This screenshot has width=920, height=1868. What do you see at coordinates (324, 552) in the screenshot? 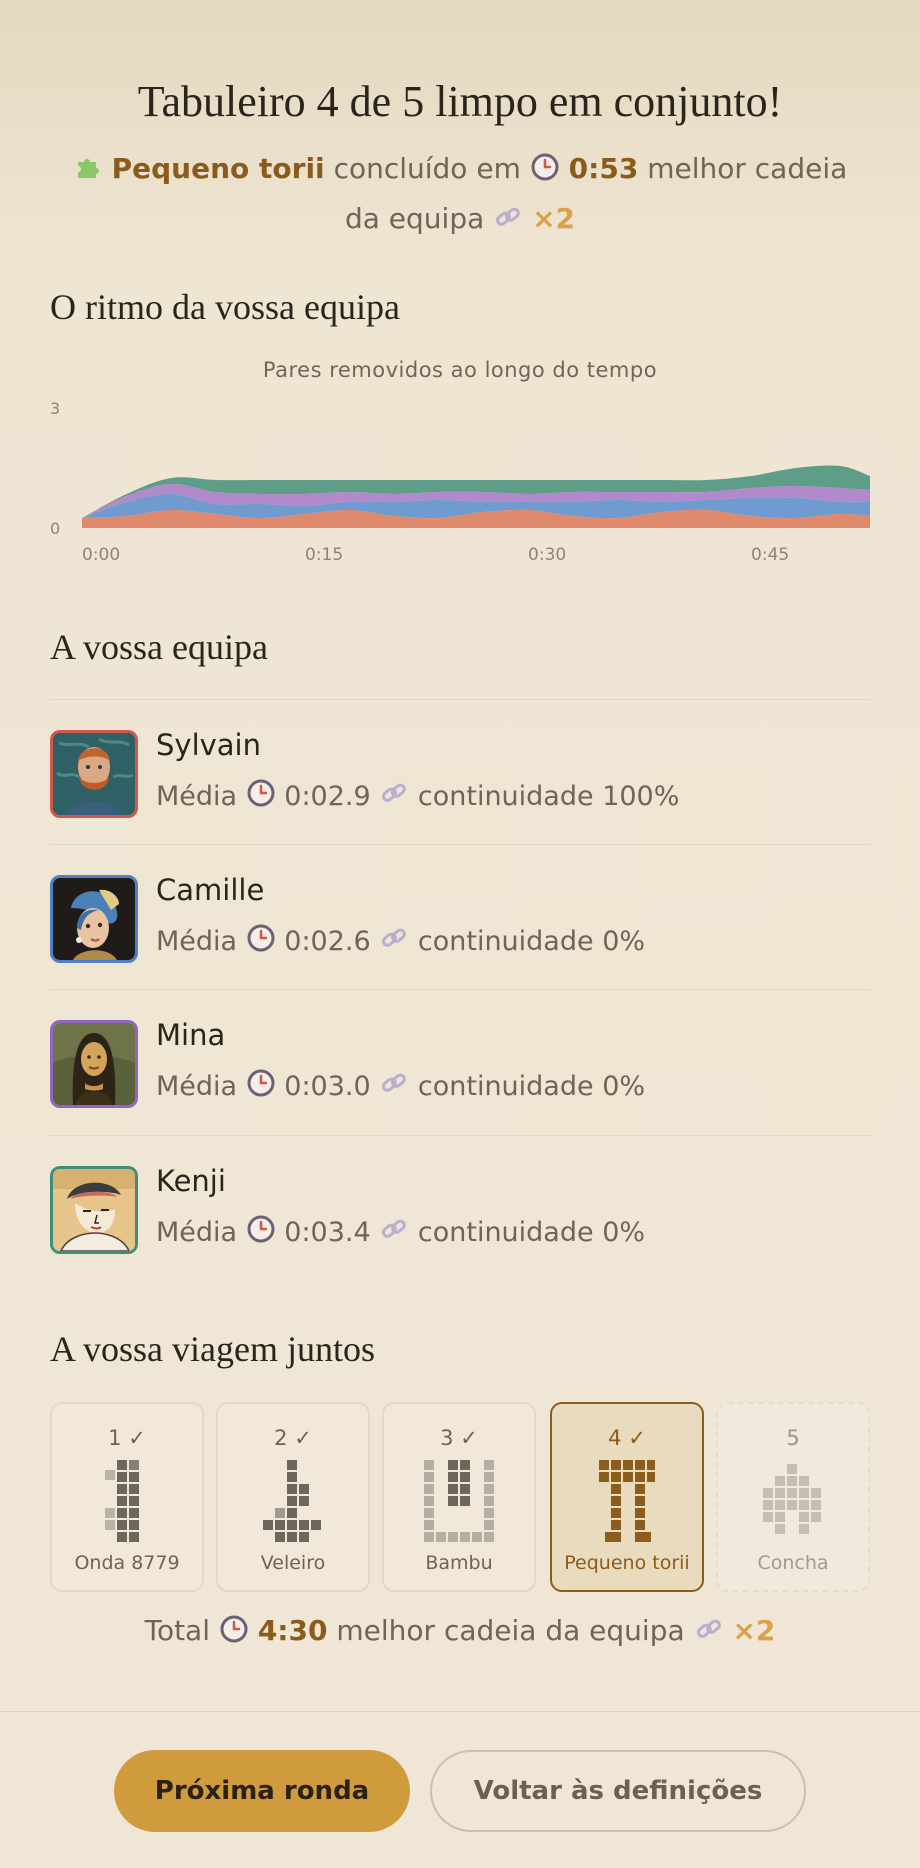
I see `x-tick-label: 0:15` at bounding box center [324, 552].